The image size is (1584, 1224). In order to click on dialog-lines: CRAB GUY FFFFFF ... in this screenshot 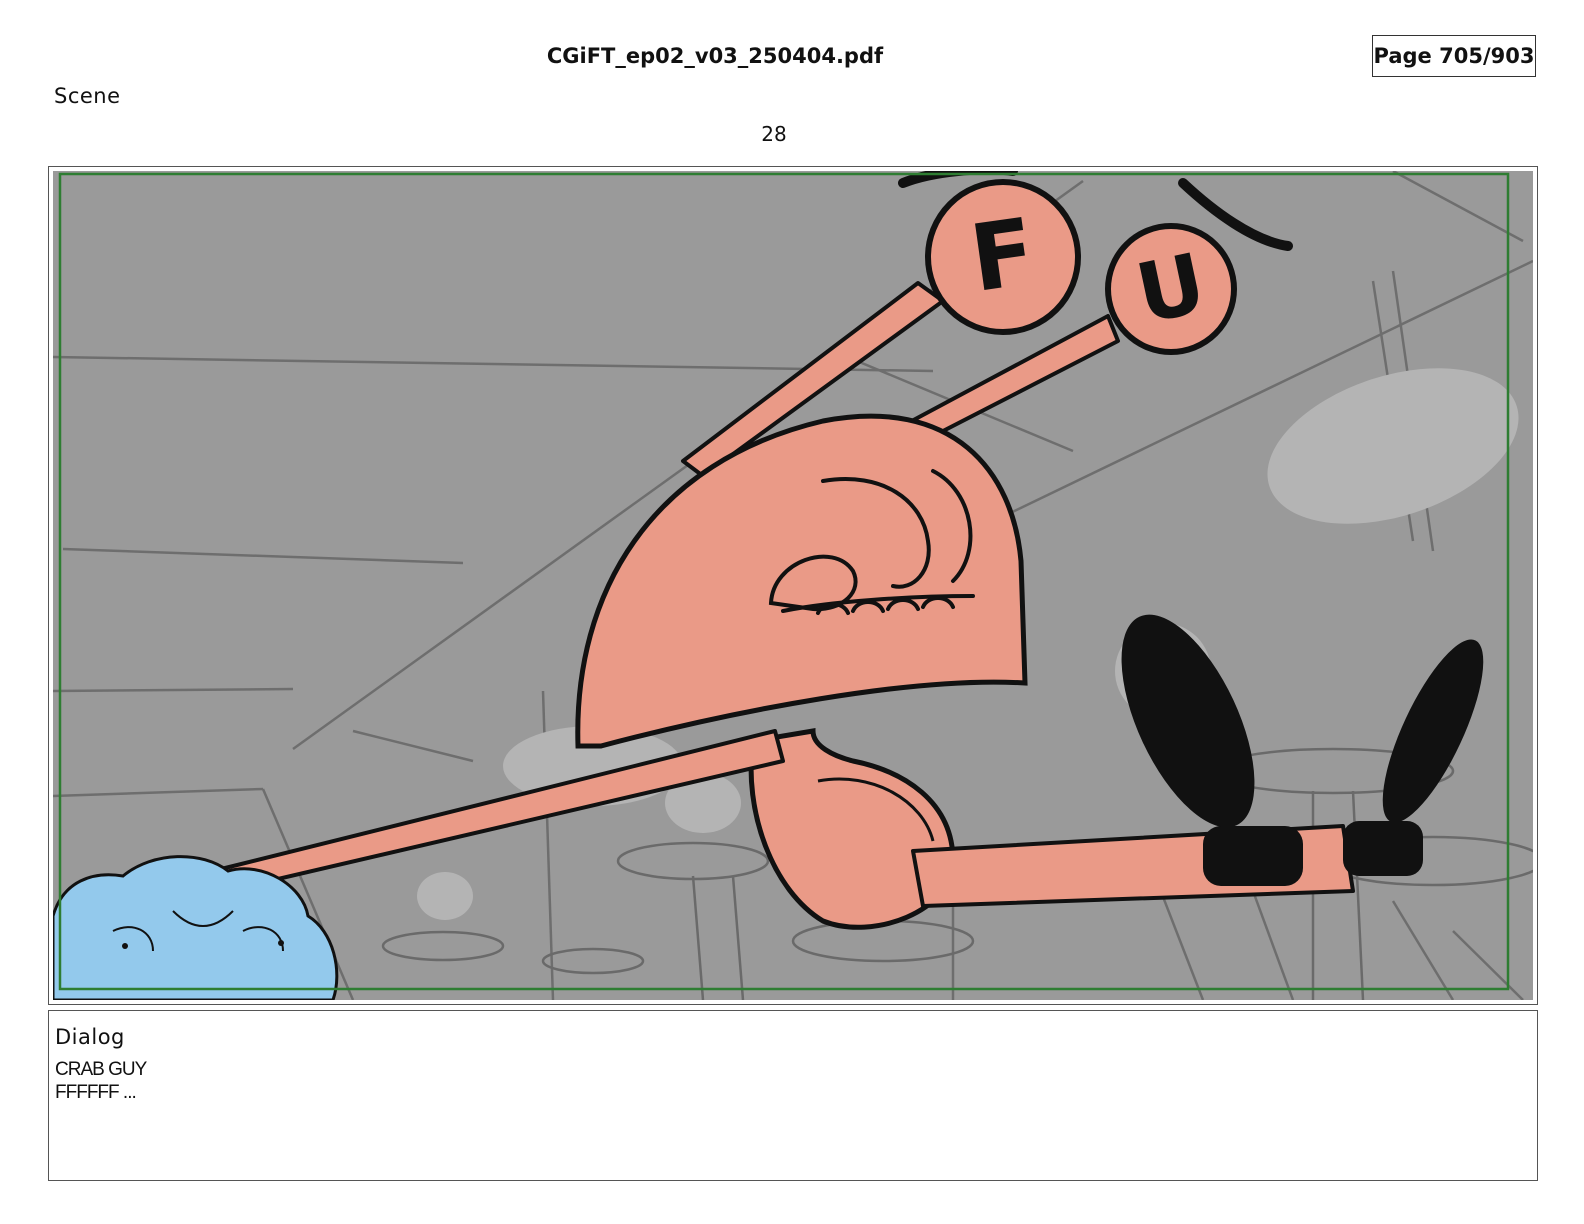, I will do `click(101, 1081)`.